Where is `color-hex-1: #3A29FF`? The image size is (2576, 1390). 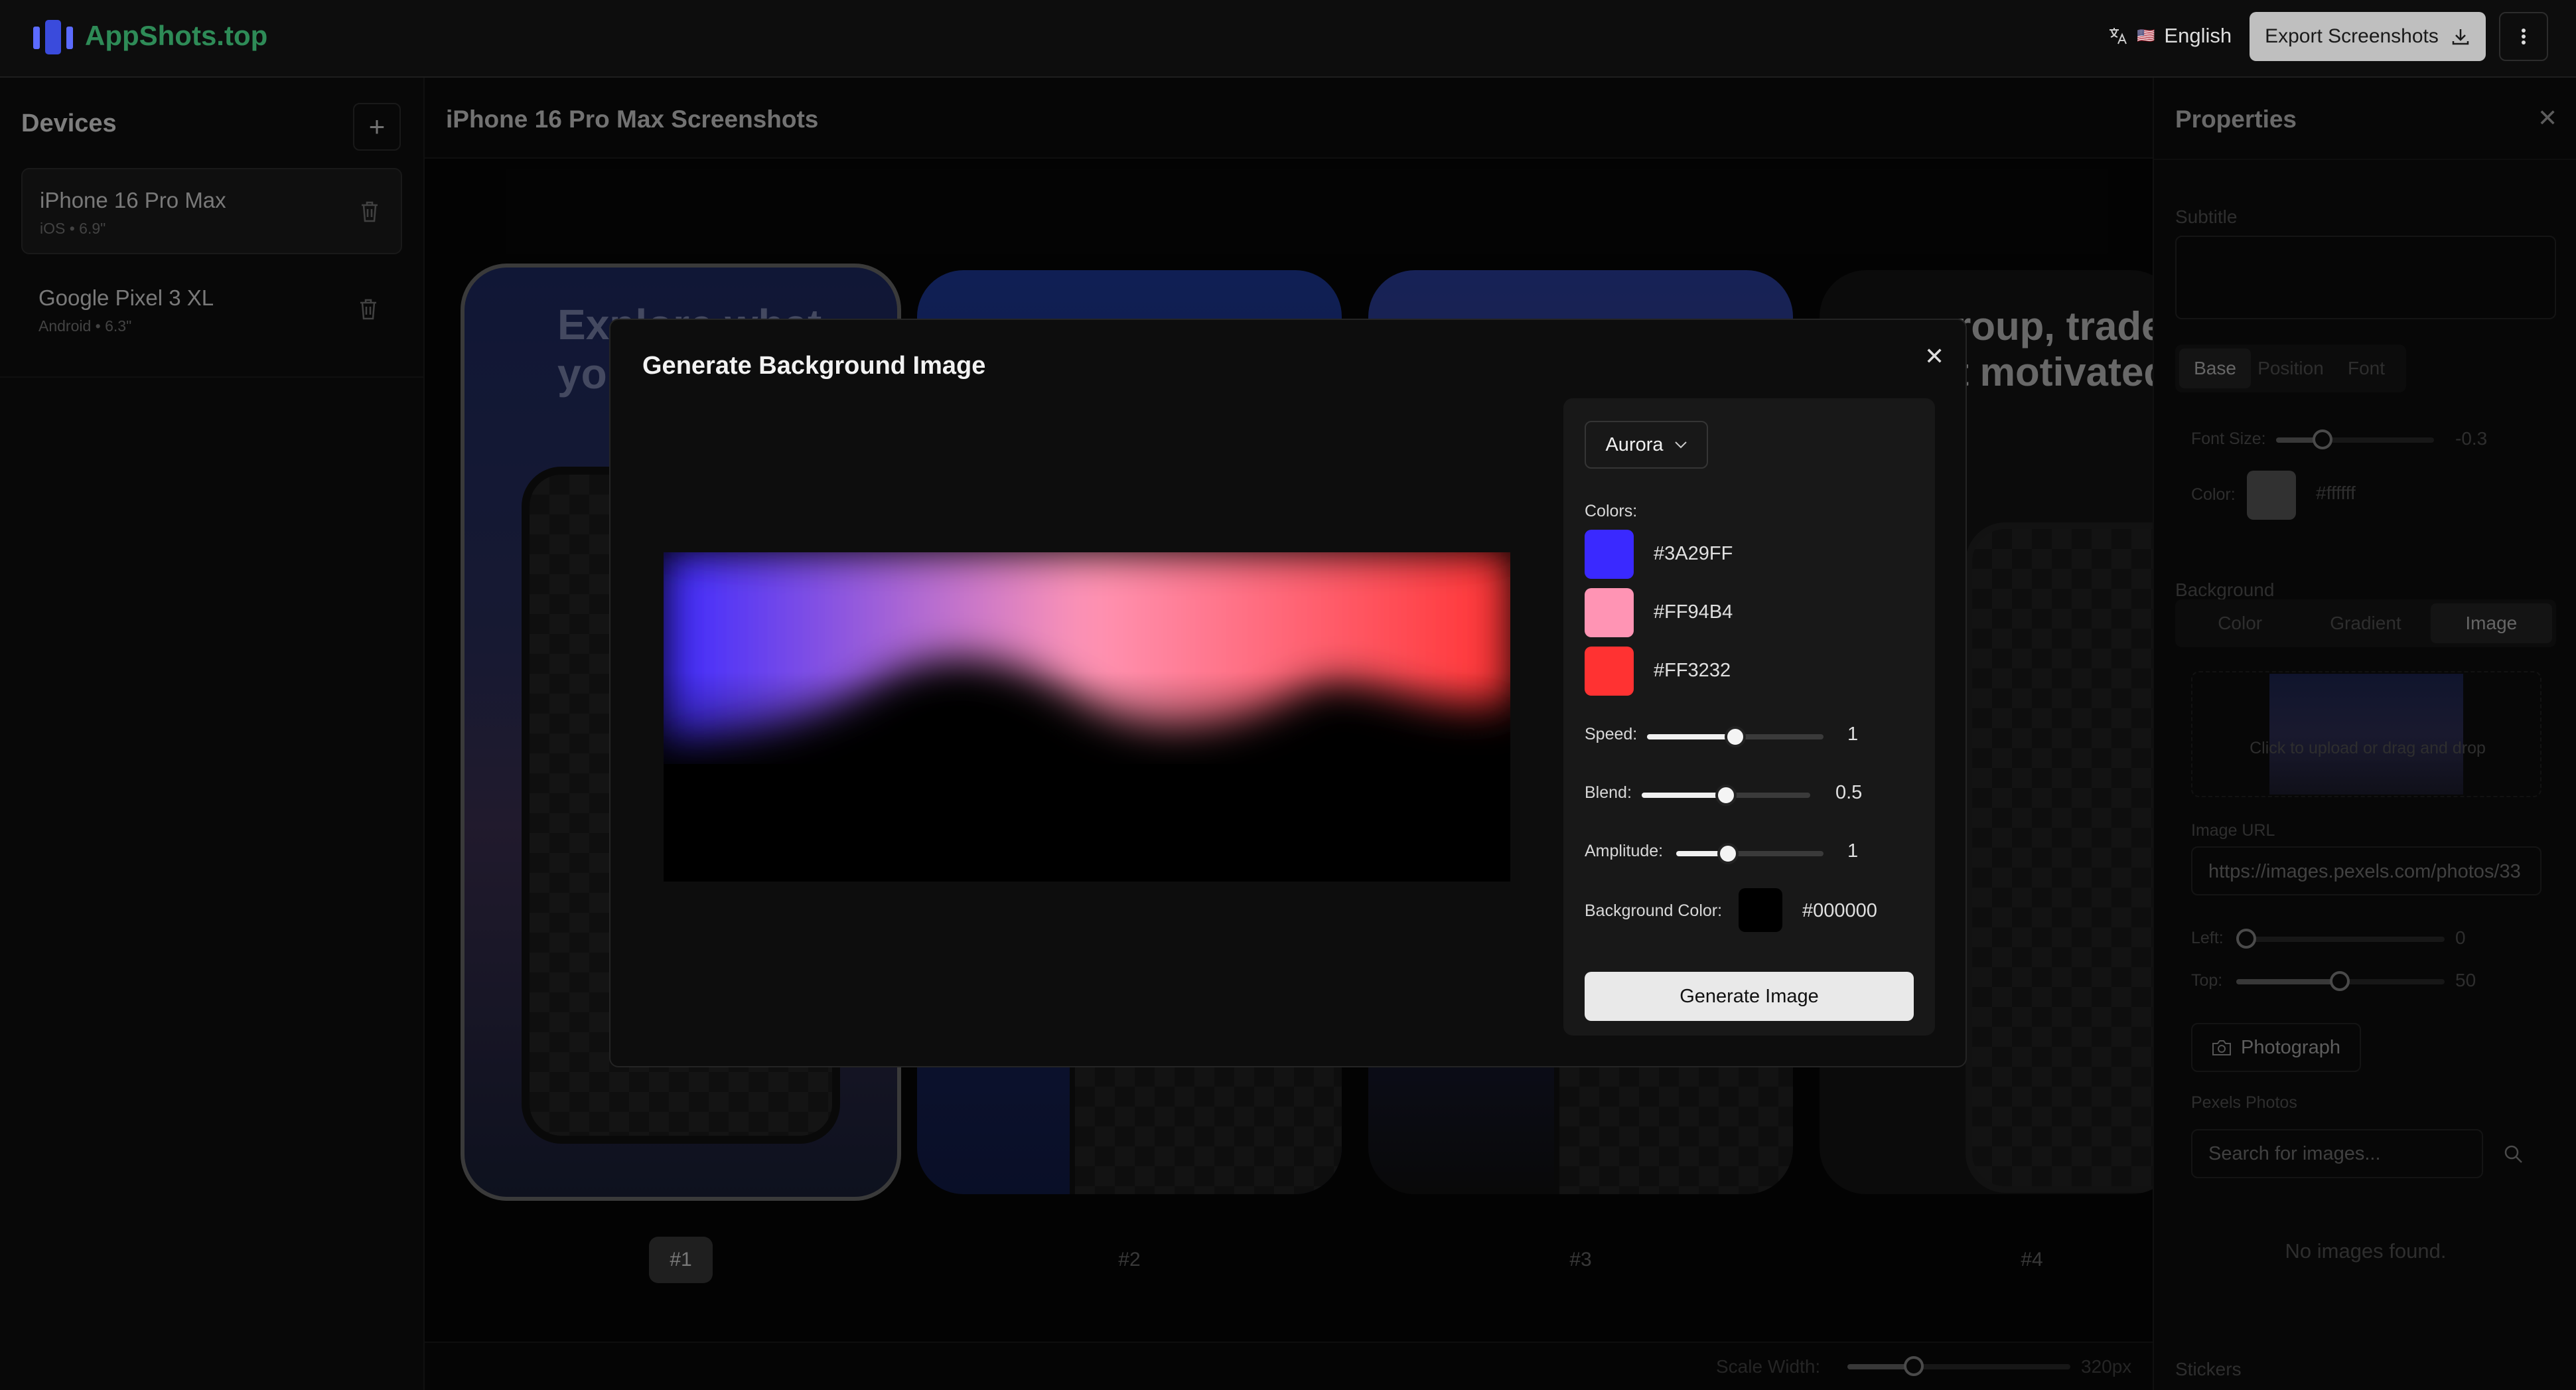
color-hex-1: #3A29FF is located at coordinates (1694, 553).